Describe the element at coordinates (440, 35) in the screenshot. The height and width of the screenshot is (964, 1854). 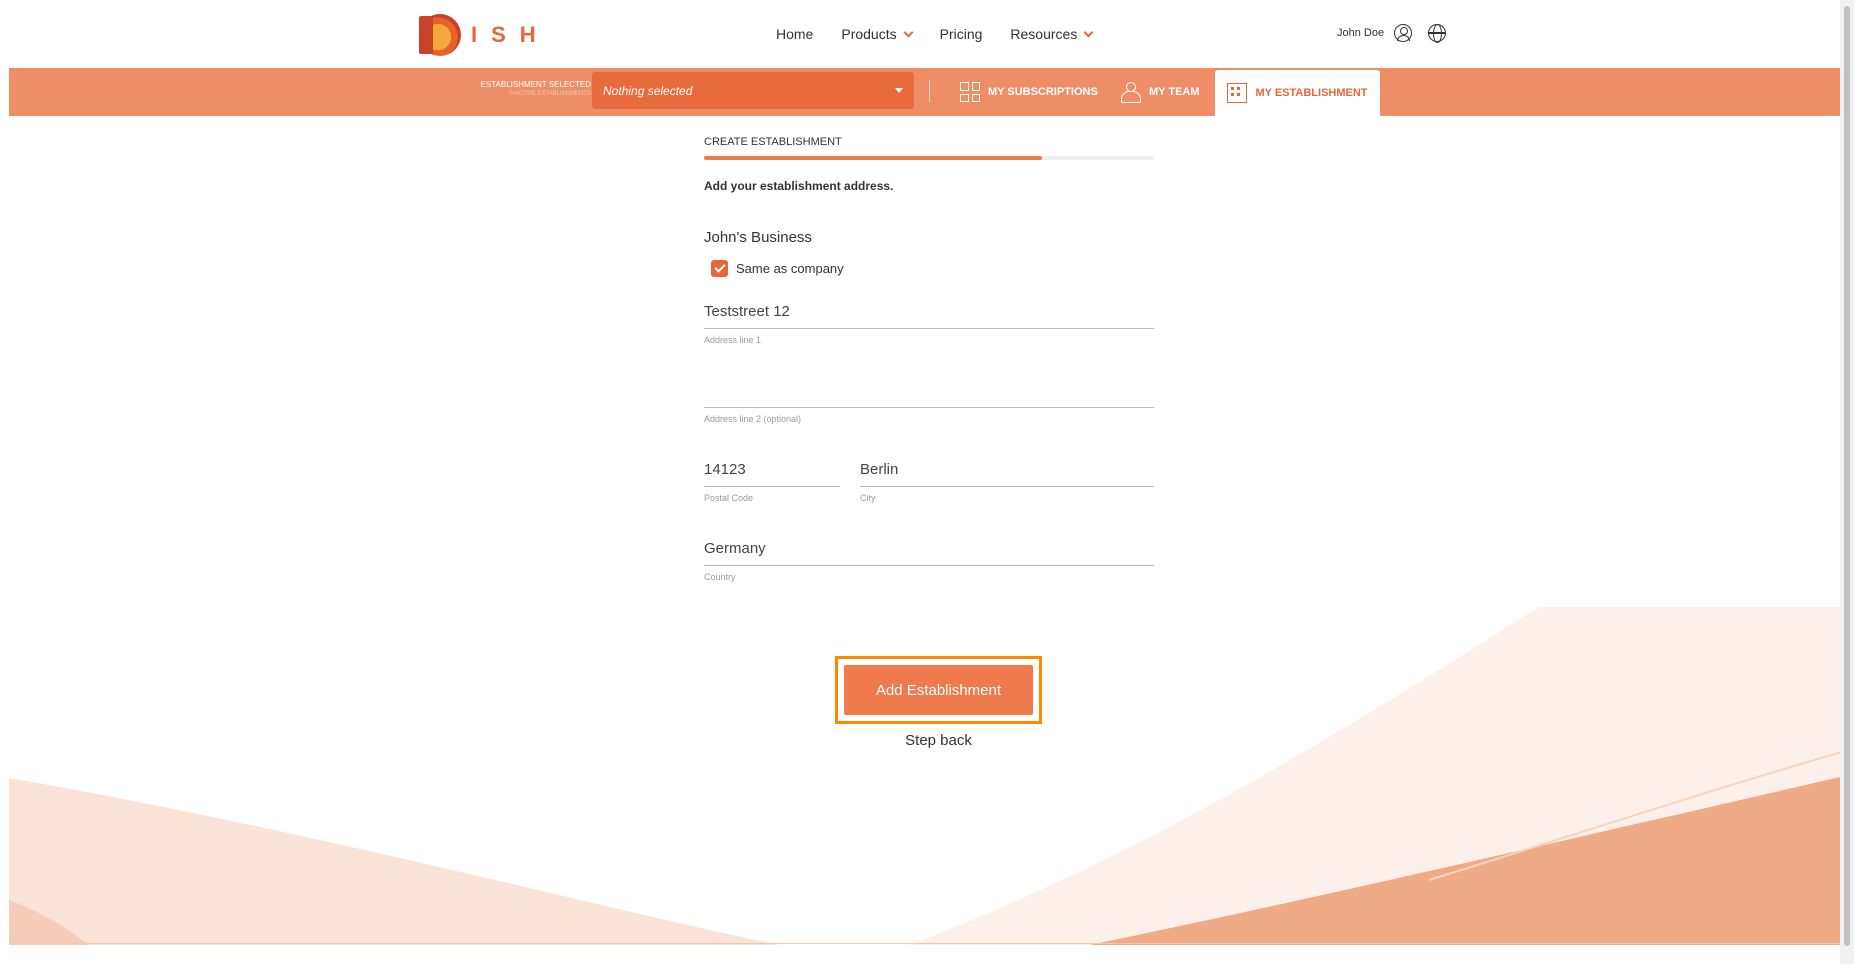
I see `logo-mark-icon` at that location.